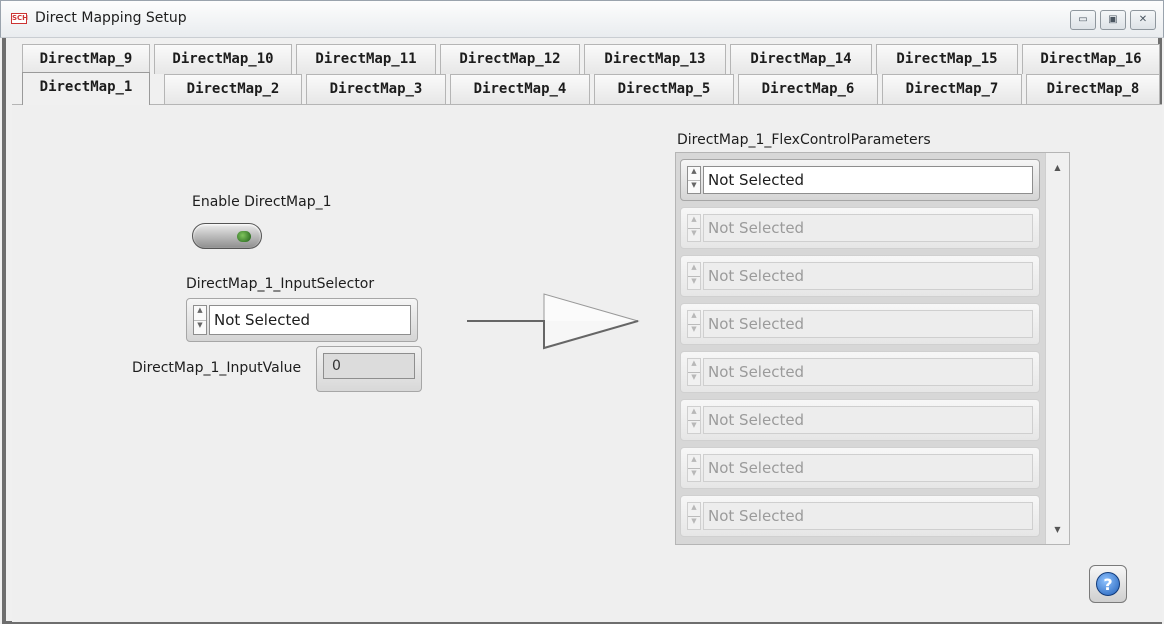  I want to click on input-selector-ring: ▲ ▼ Not Selected, so click(302, 320).